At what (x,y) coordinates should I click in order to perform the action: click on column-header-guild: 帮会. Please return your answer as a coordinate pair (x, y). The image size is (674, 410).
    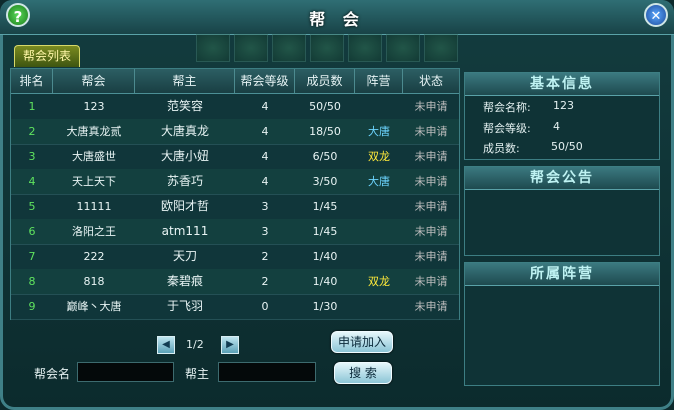
    Looking at the image, I should click on (94, 81).